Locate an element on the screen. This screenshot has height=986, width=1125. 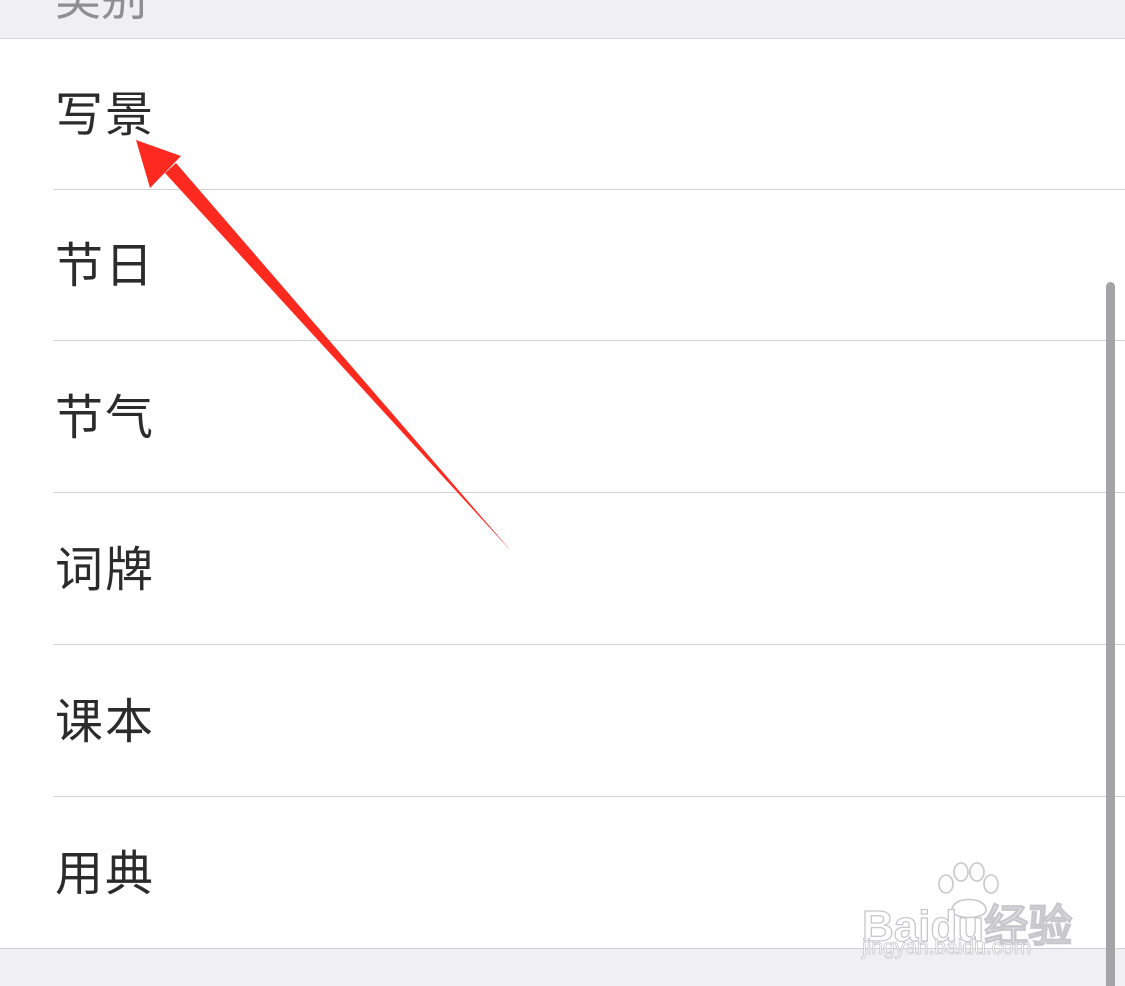
section-header-label: 类别 is located at coordinates (101, 12).